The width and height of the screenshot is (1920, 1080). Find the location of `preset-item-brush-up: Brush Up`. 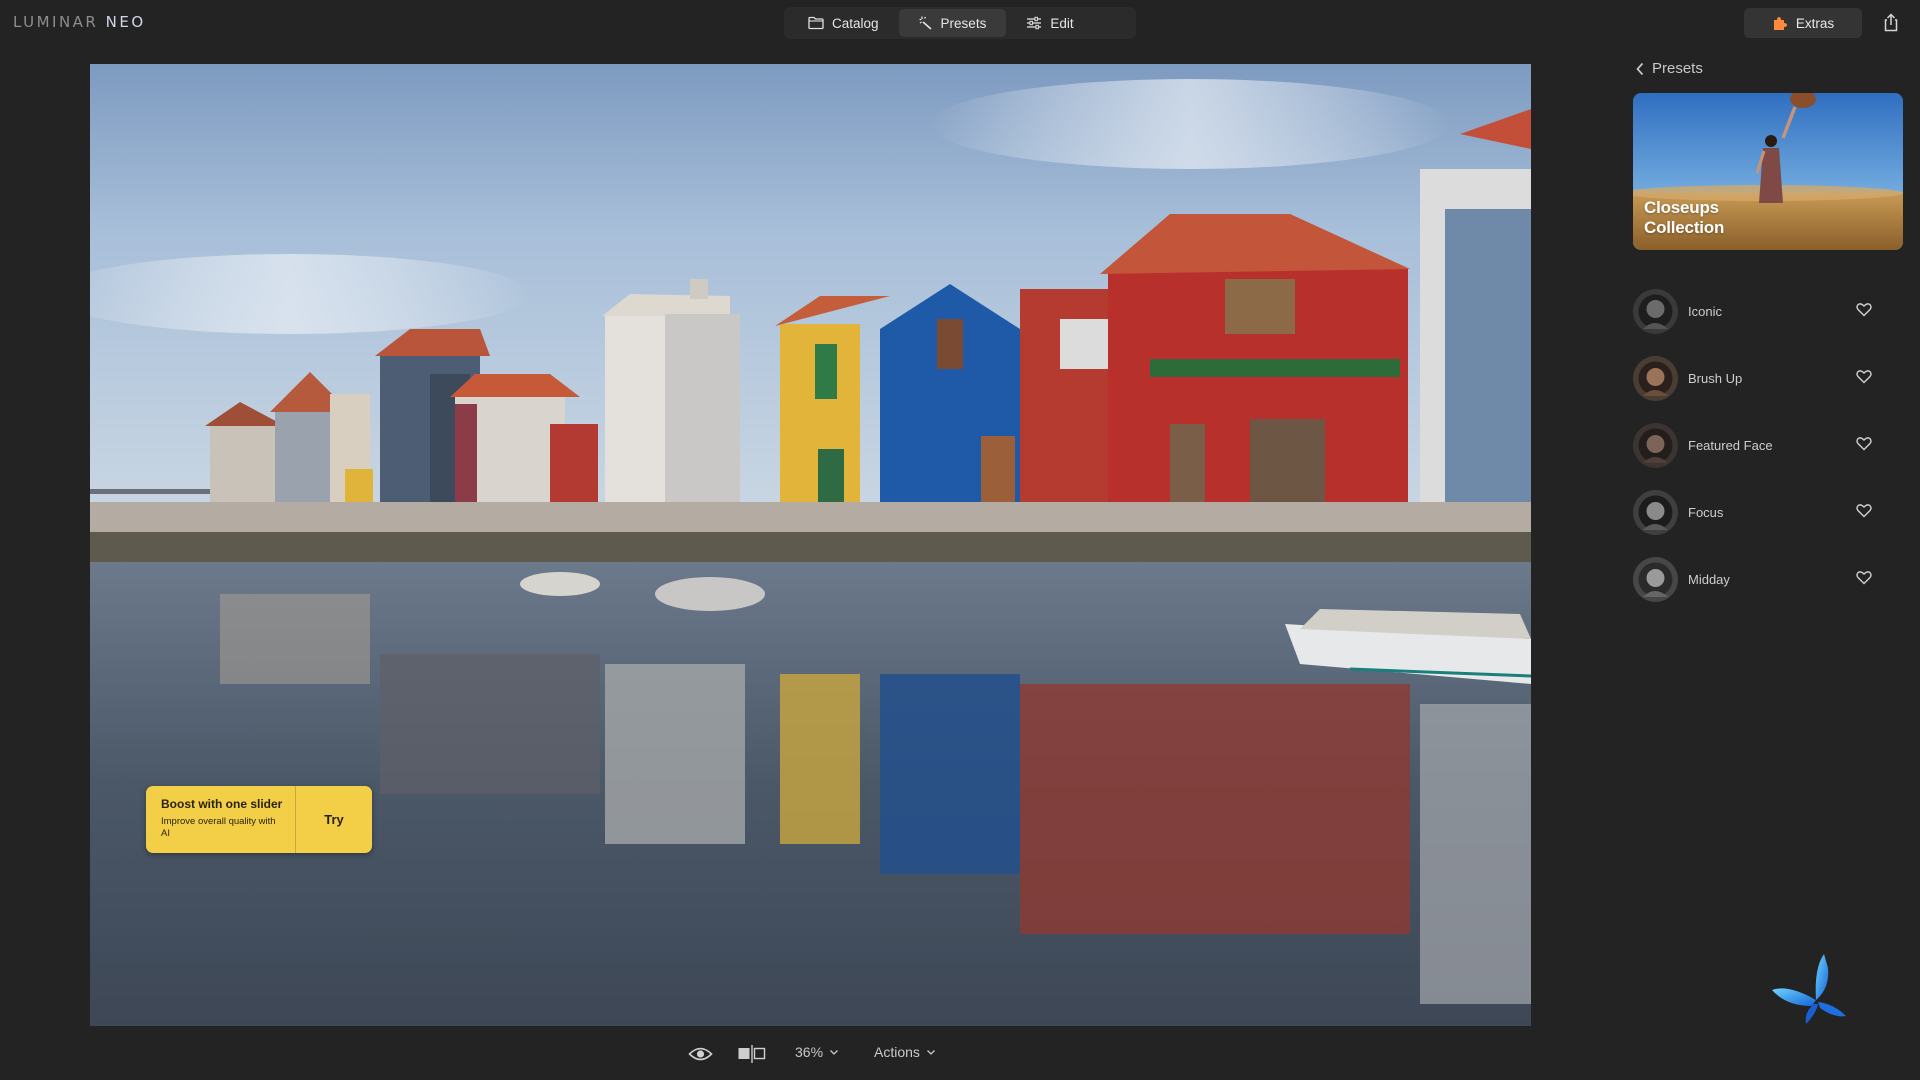

preset-item-brush-up: Brush Up is located at coordinates (1768, 378).